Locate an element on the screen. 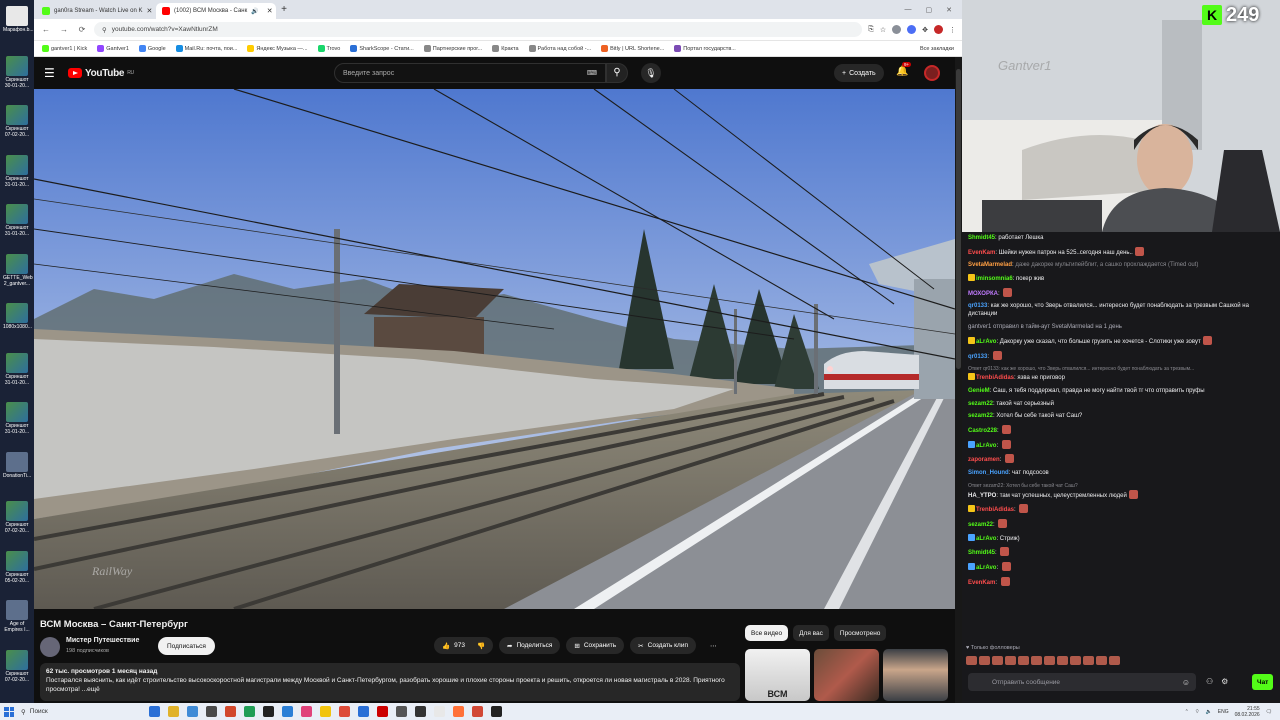  chip-for-you: Для вас is located at coordinates (811, 633).